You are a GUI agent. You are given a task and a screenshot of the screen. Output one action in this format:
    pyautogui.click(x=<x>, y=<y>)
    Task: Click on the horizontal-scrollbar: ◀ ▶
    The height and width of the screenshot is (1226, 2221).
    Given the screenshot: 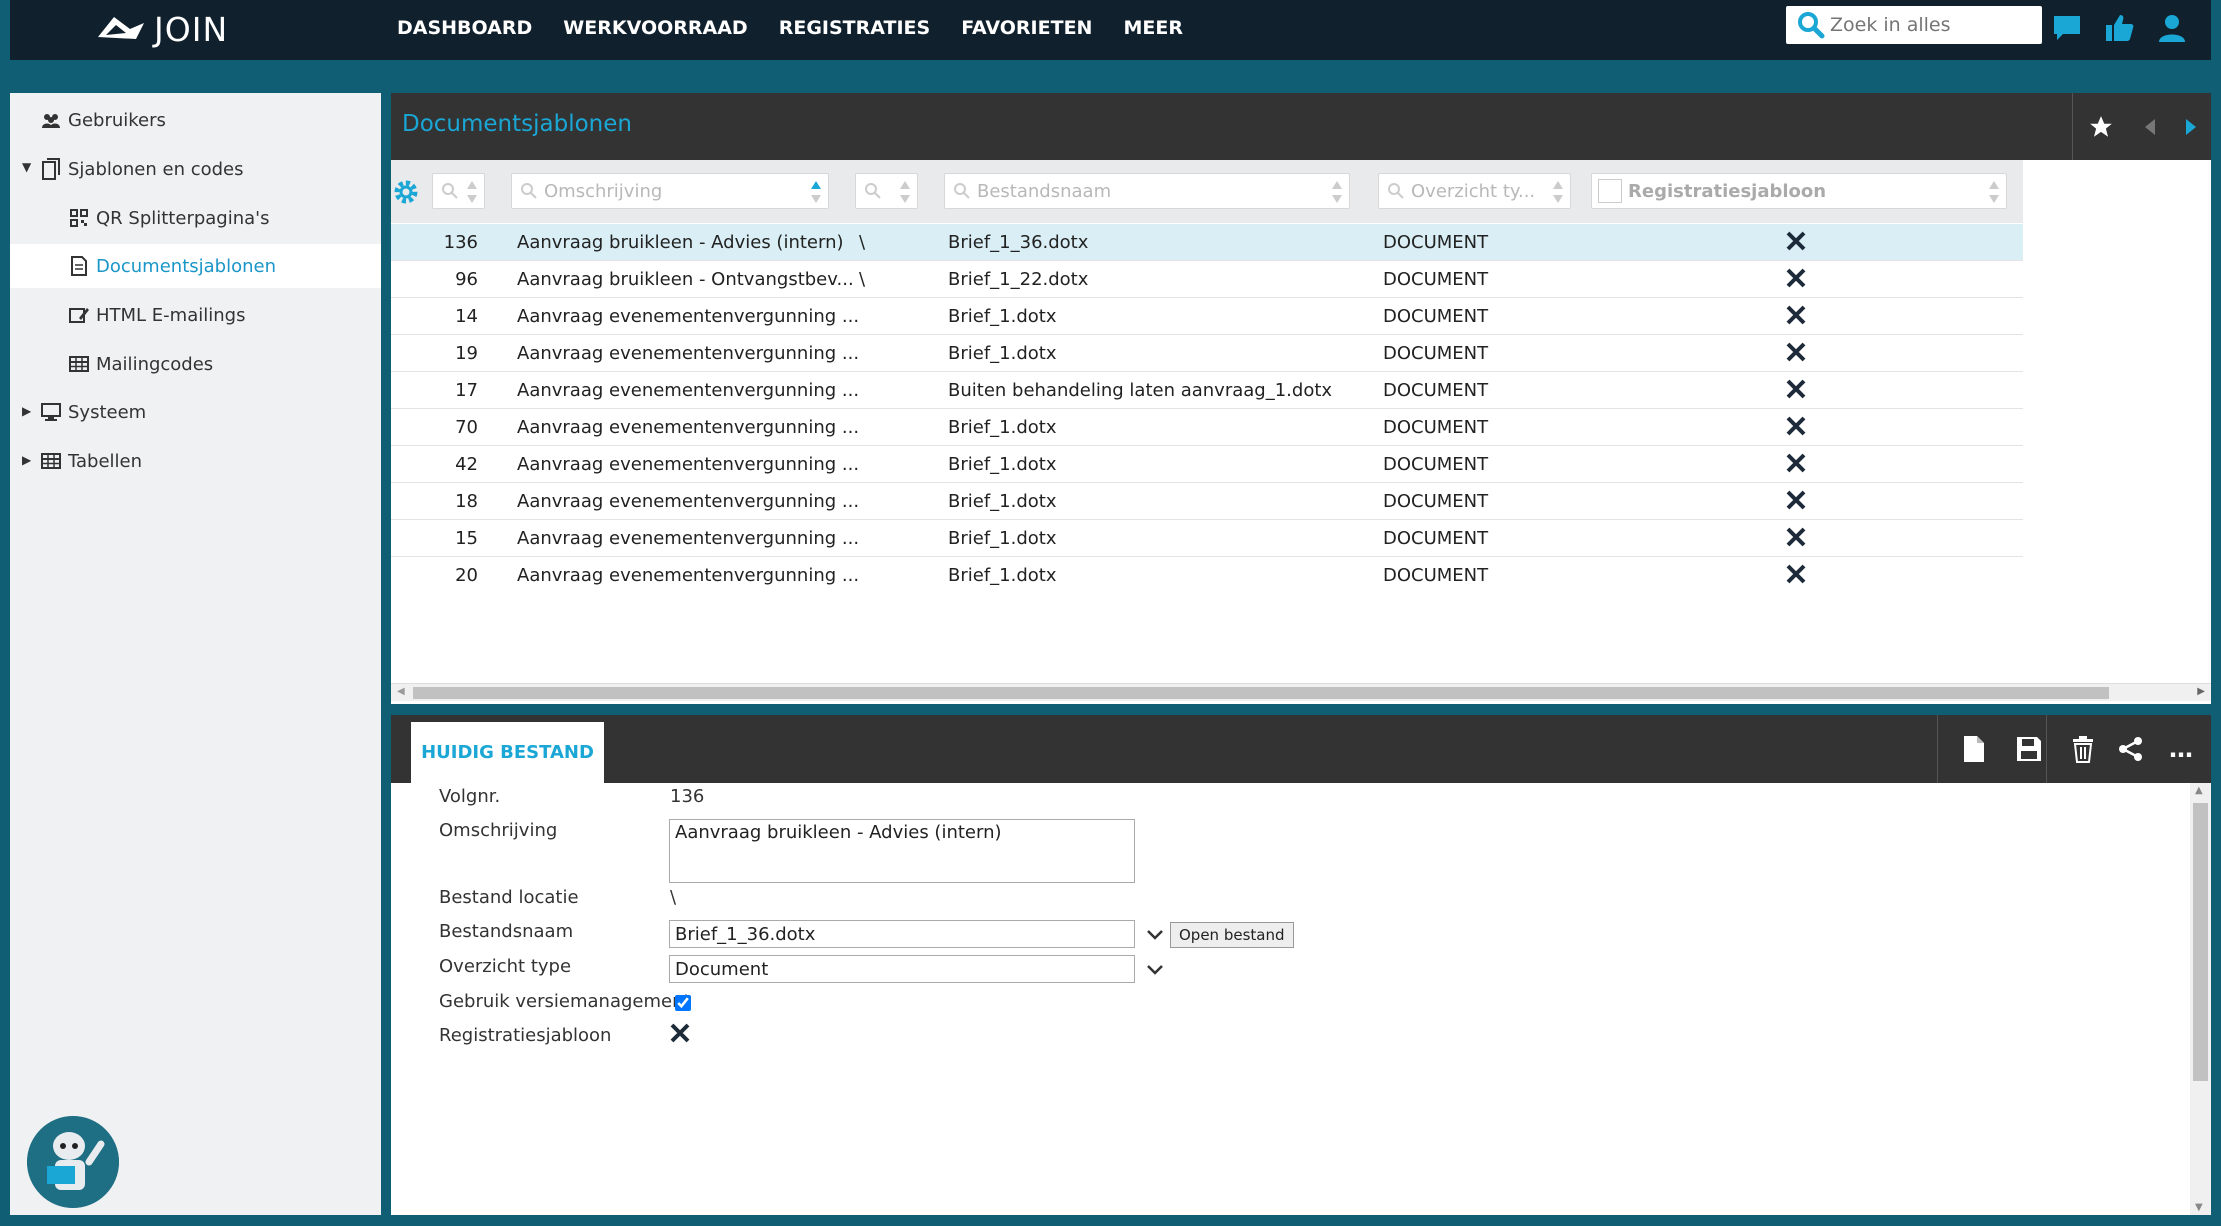 What is the action you would take?
    pyautogui.click(x=1301, y=692)
    